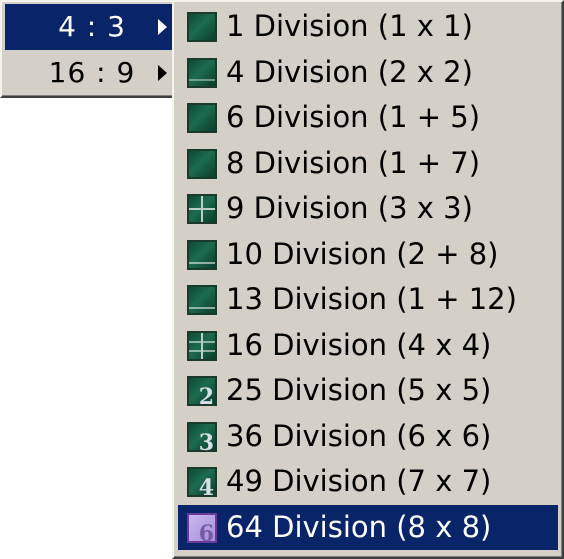 The image size is (564, 559). What do you see at coordinates (359, 435) in the screenshot?
I see `menu-item-label: 36 Division (6 x 6)` at bounding box center [359, 435].